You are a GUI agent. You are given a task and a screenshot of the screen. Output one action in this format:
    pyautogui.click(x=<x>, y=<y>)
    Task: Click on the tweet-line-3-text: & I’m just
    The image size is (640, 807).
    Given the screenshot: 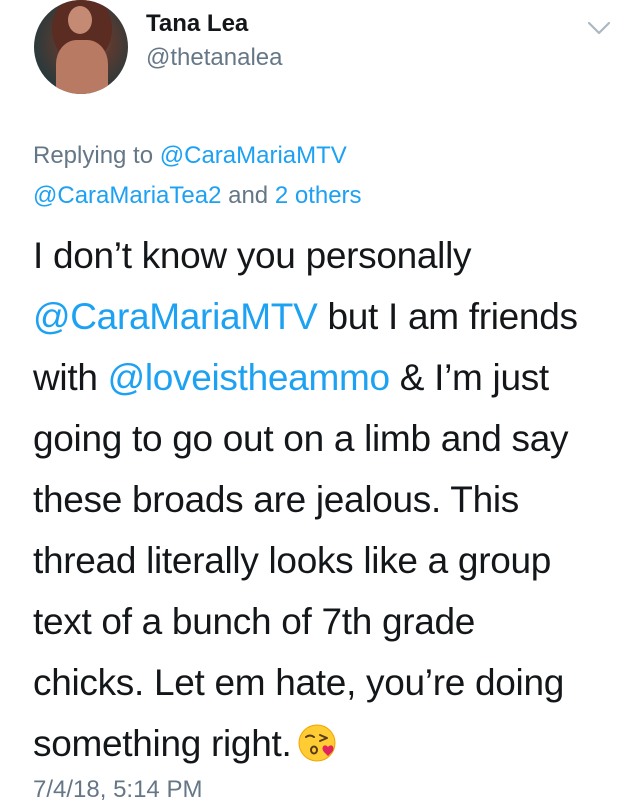 What is the action you would take?
    pyautogui.click(x=469, y=377)
    